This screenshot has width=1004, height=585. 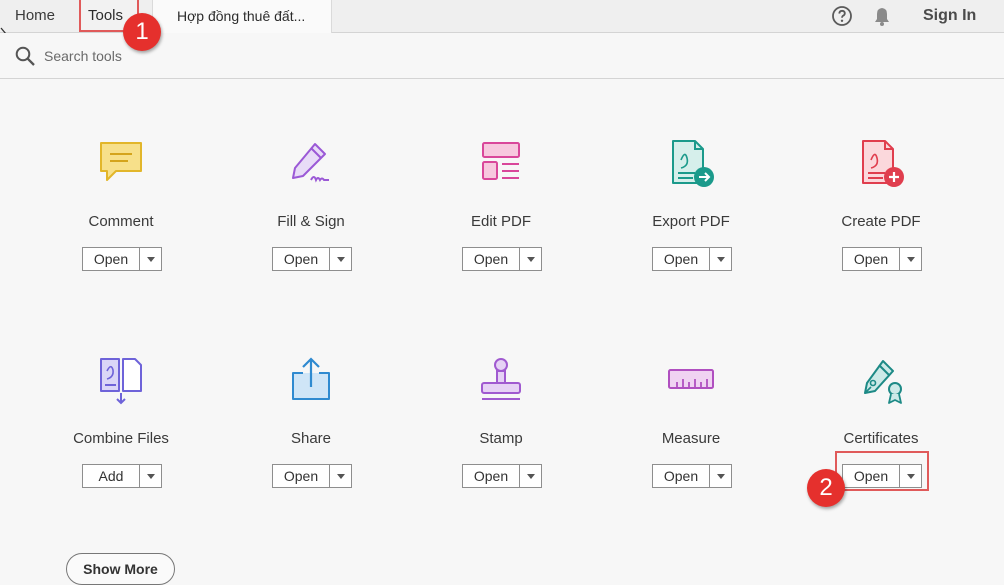 What do you see at coordinates (25, 56) in the screenshot?
I see `search-icon` at bounding box center [25, 56].